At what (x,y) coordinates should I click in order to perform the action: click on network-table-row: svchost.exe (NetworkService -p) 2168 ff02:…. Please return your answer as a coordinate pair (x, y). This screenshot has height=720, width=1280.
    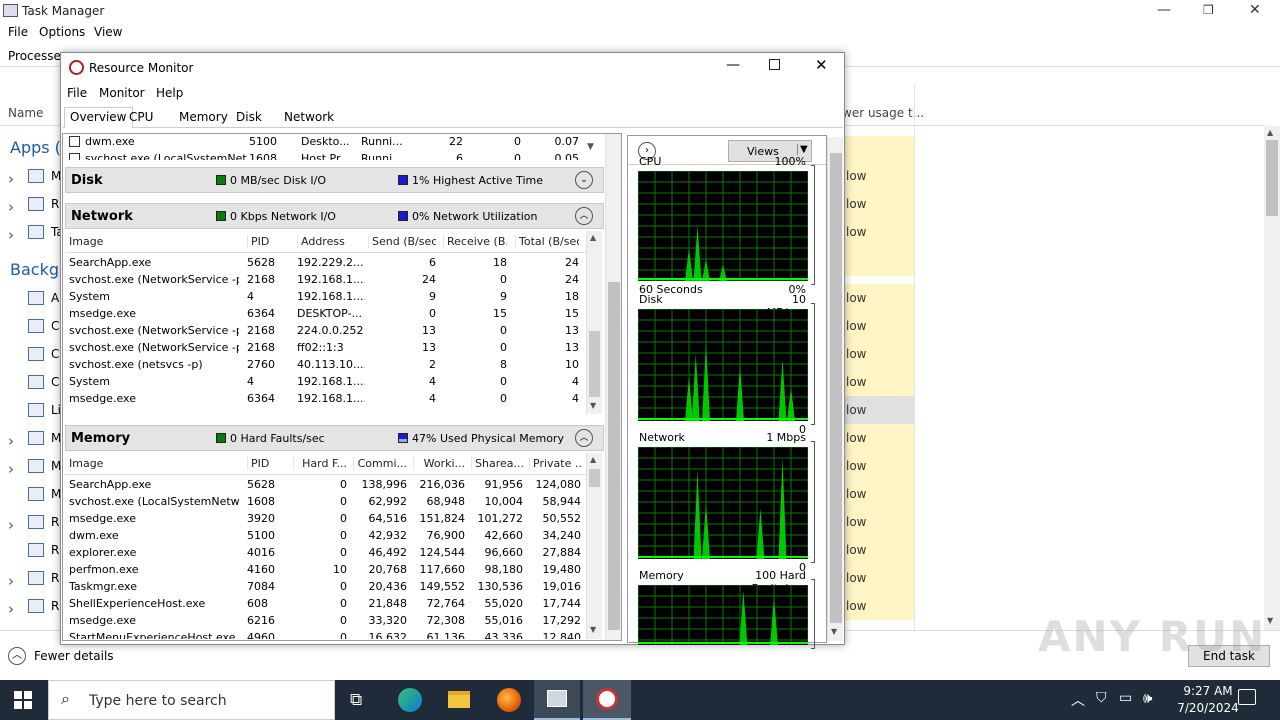
    Looking at the image, I should click on (325, 349).